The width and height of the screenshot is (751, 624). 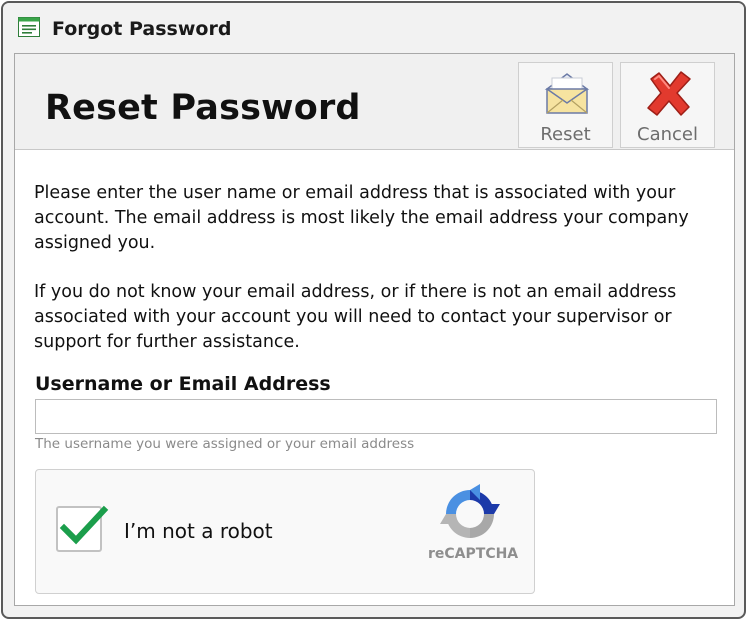 I want to click on recaptcha-checkbox, so click(x=82, y=528).